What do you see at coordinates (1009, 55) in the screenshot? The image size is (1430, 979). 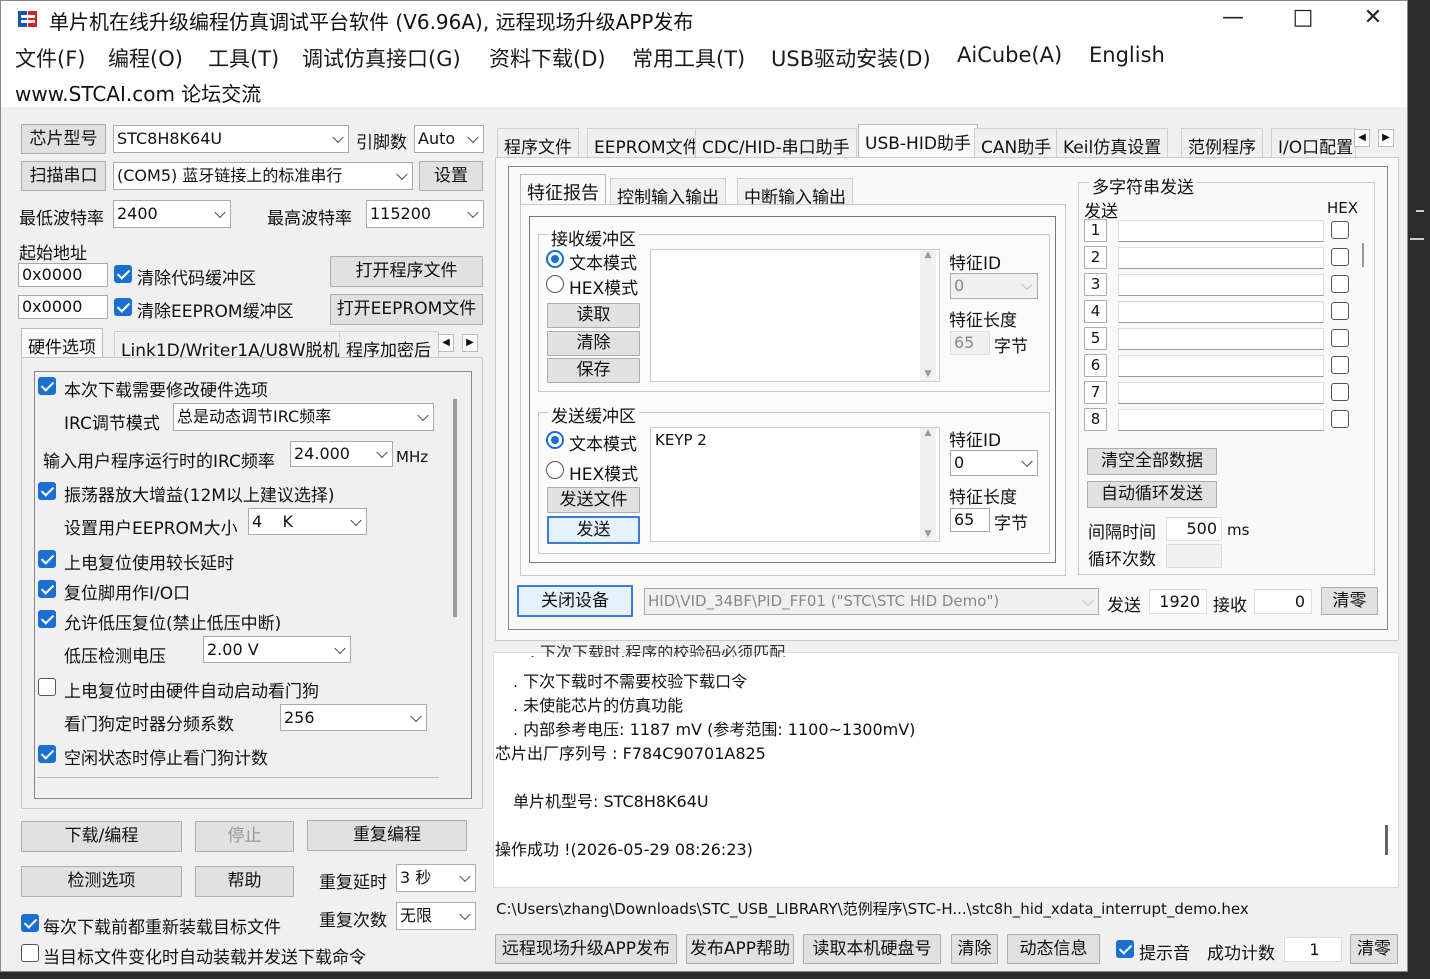 I see `menu-aicube: AiCube(A)` at bounding box center [1009, 55].